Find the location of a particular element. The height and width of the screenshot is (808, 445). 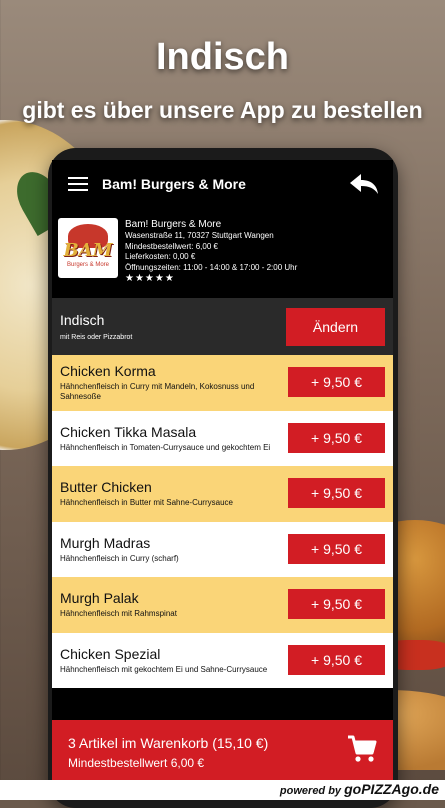

restaurant-address: Wasenstraße 11, 70327 Stuttgart Wangen is located at coordinates (199, 235).